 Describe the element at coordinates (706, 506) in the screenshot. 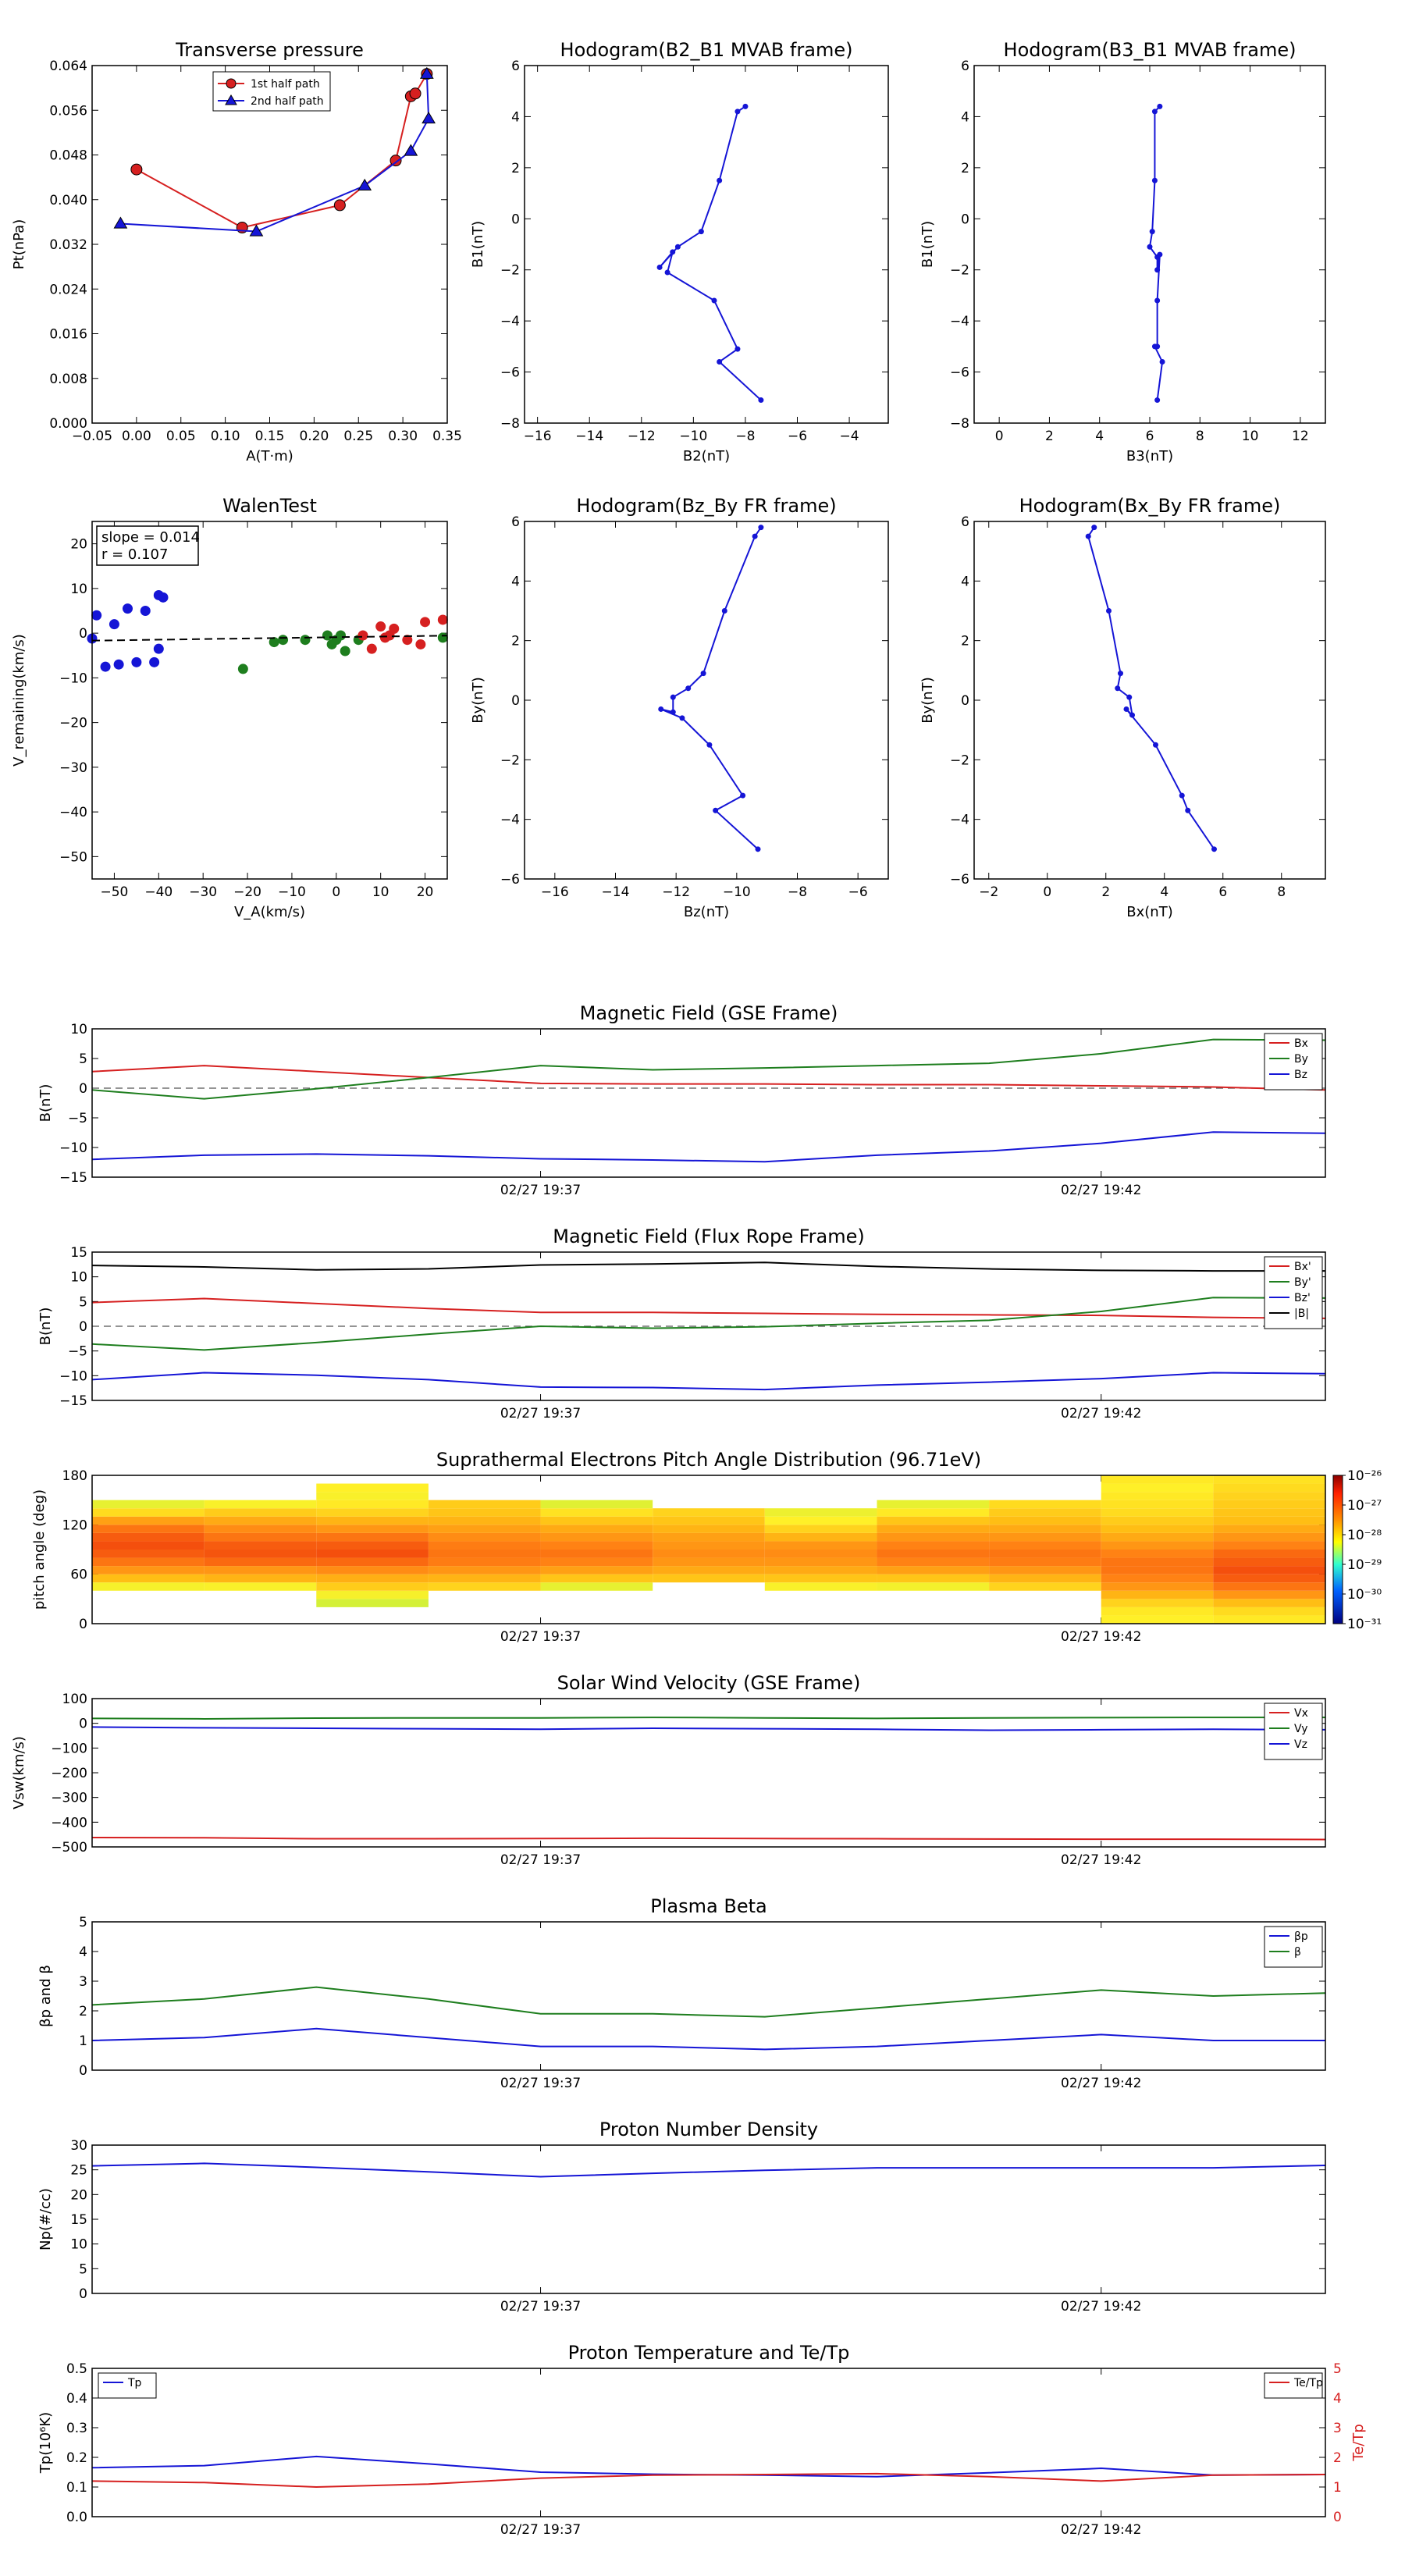

I see `chart-title: Hodogram(Bz_By FR frame)` at that location.